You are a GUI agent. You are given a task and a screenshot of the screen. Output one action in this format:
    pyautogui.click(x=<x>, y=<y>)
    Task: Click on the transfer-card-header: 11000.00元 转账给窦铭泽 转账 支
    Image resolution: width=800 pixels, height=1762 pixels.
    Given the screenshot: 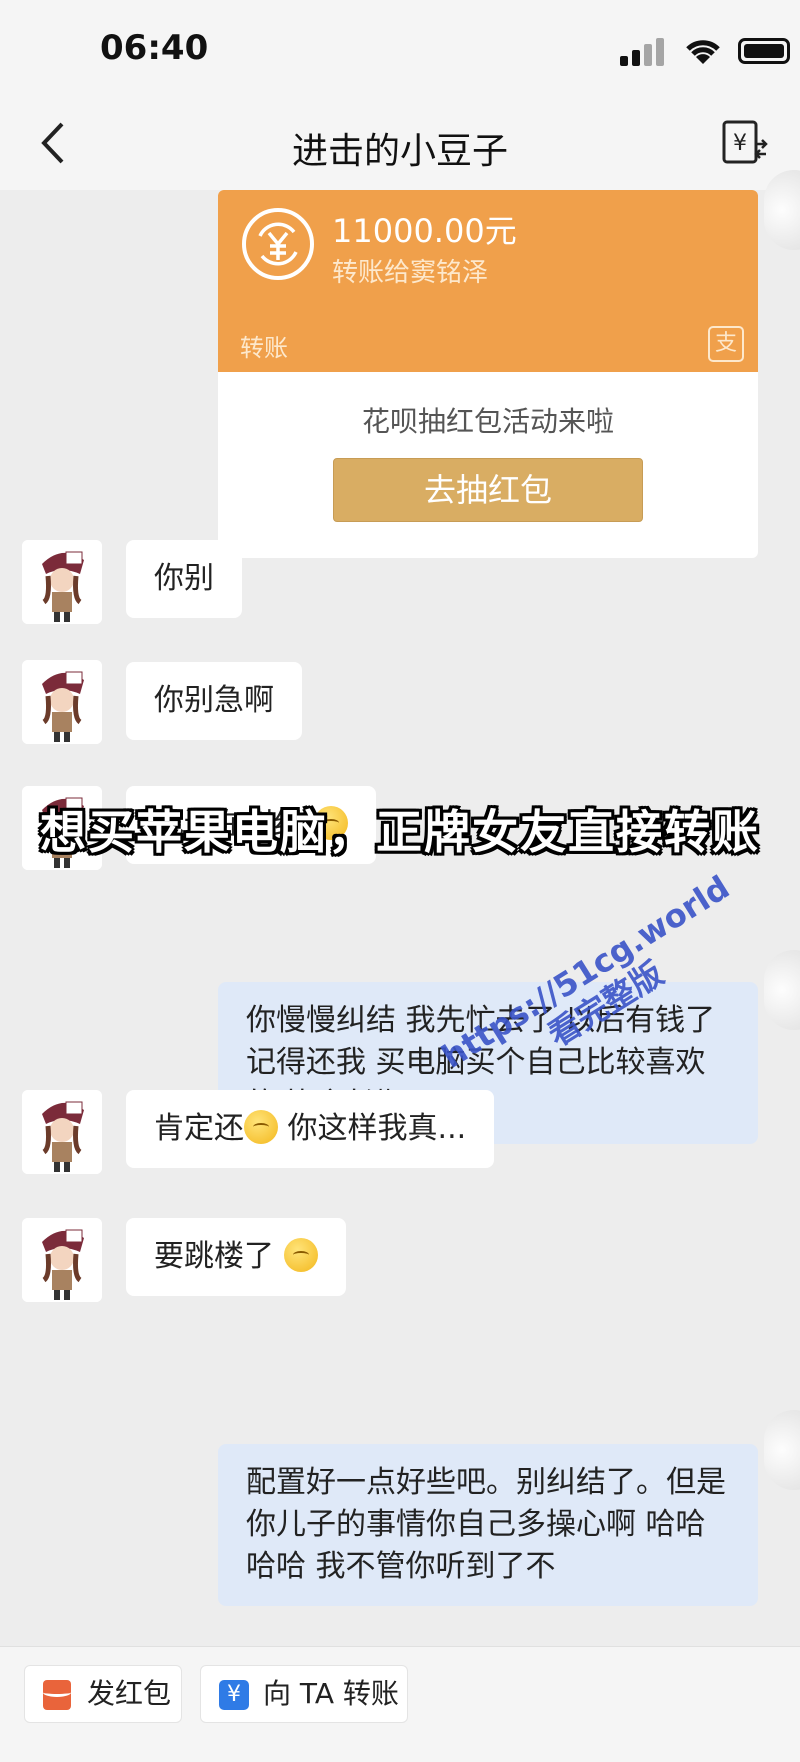 What is the action you would take?
    pyautogui.click(x=488, y=281)
    